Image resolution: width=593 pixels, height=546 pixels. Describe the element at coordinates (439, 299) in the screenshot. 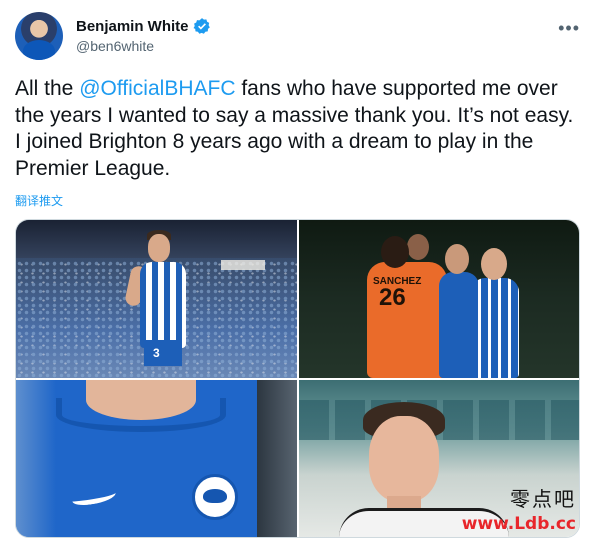

I see `photo-players-hugging: SANCHEZ 26` at that location.